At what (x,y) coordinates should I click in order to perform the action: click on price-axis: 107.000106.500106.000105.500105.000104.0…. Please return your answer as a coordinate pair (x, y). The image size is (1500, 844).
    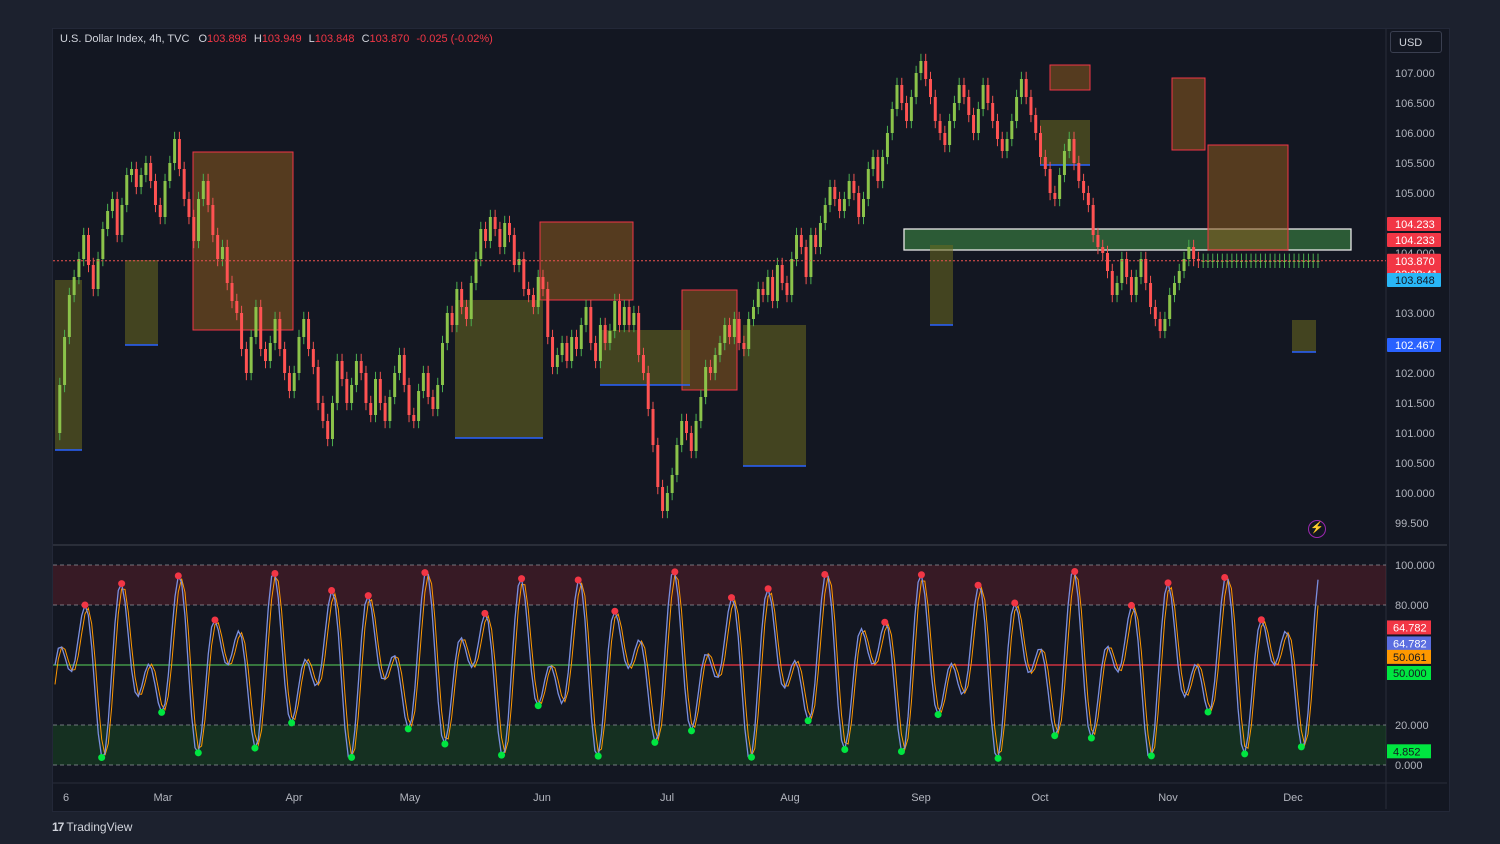
    Looking at the image, I should click on (1414, 420).